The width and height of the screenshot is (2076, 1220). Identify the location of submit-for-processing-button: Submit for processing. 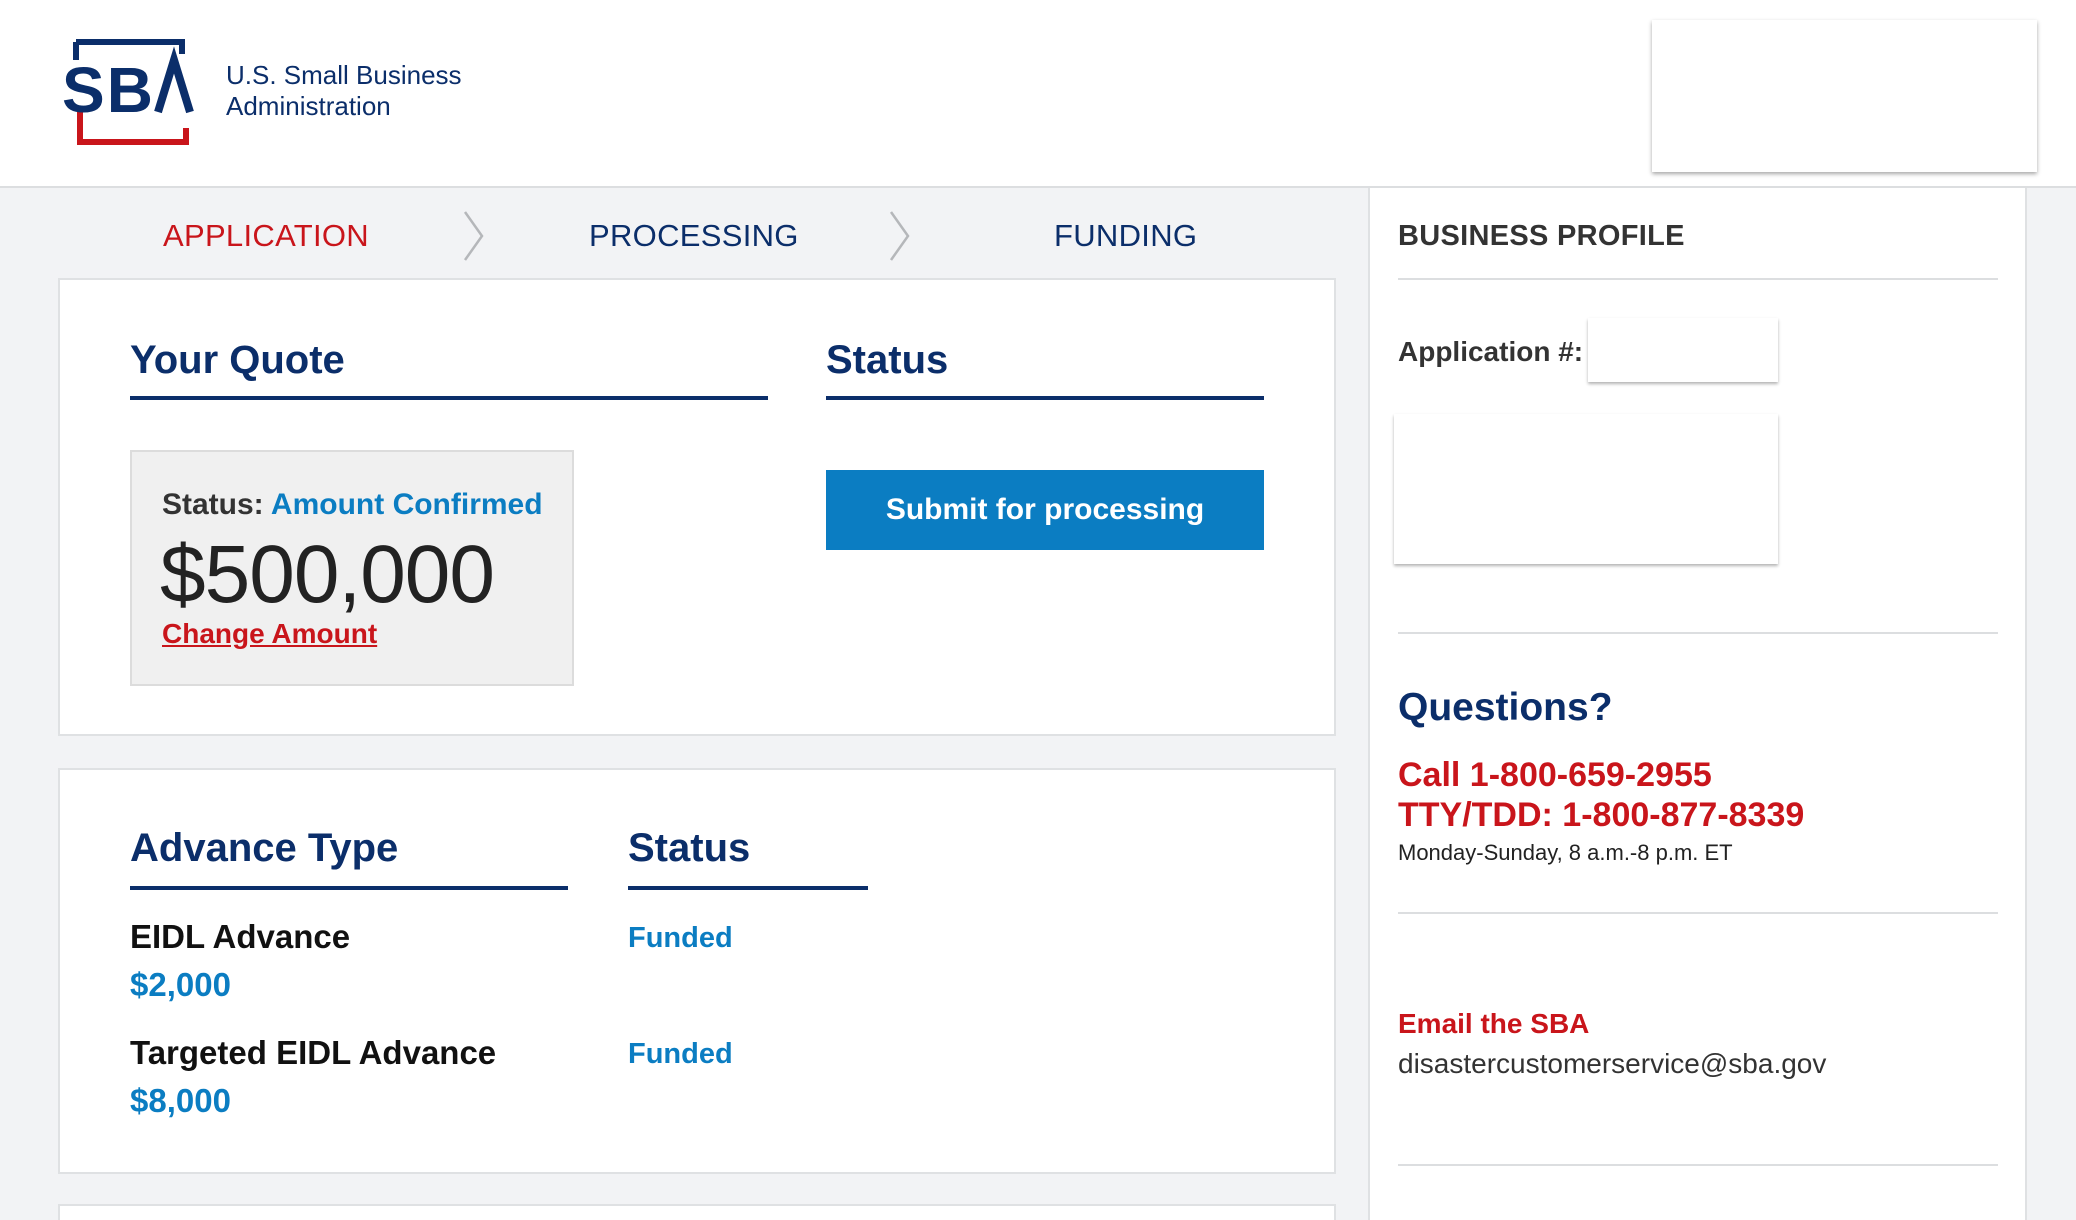
(1045, 510).